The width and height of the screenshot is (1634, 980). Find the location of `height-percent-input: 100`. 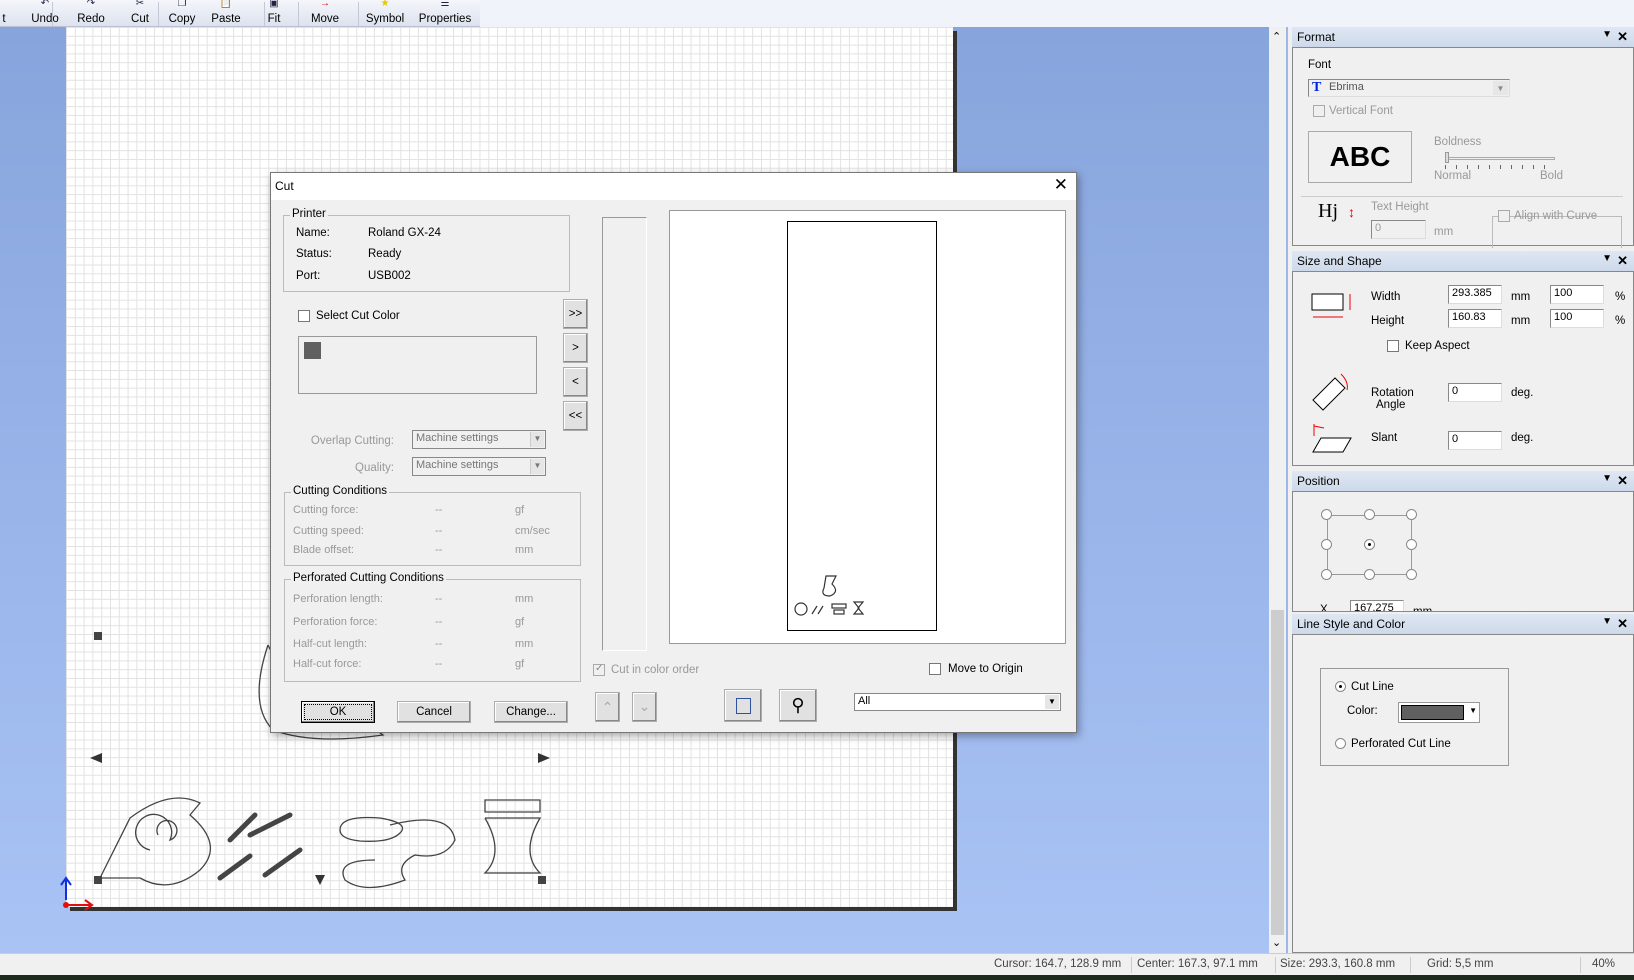

height-percent-input: 100 is located at coordinates (1577, 318).